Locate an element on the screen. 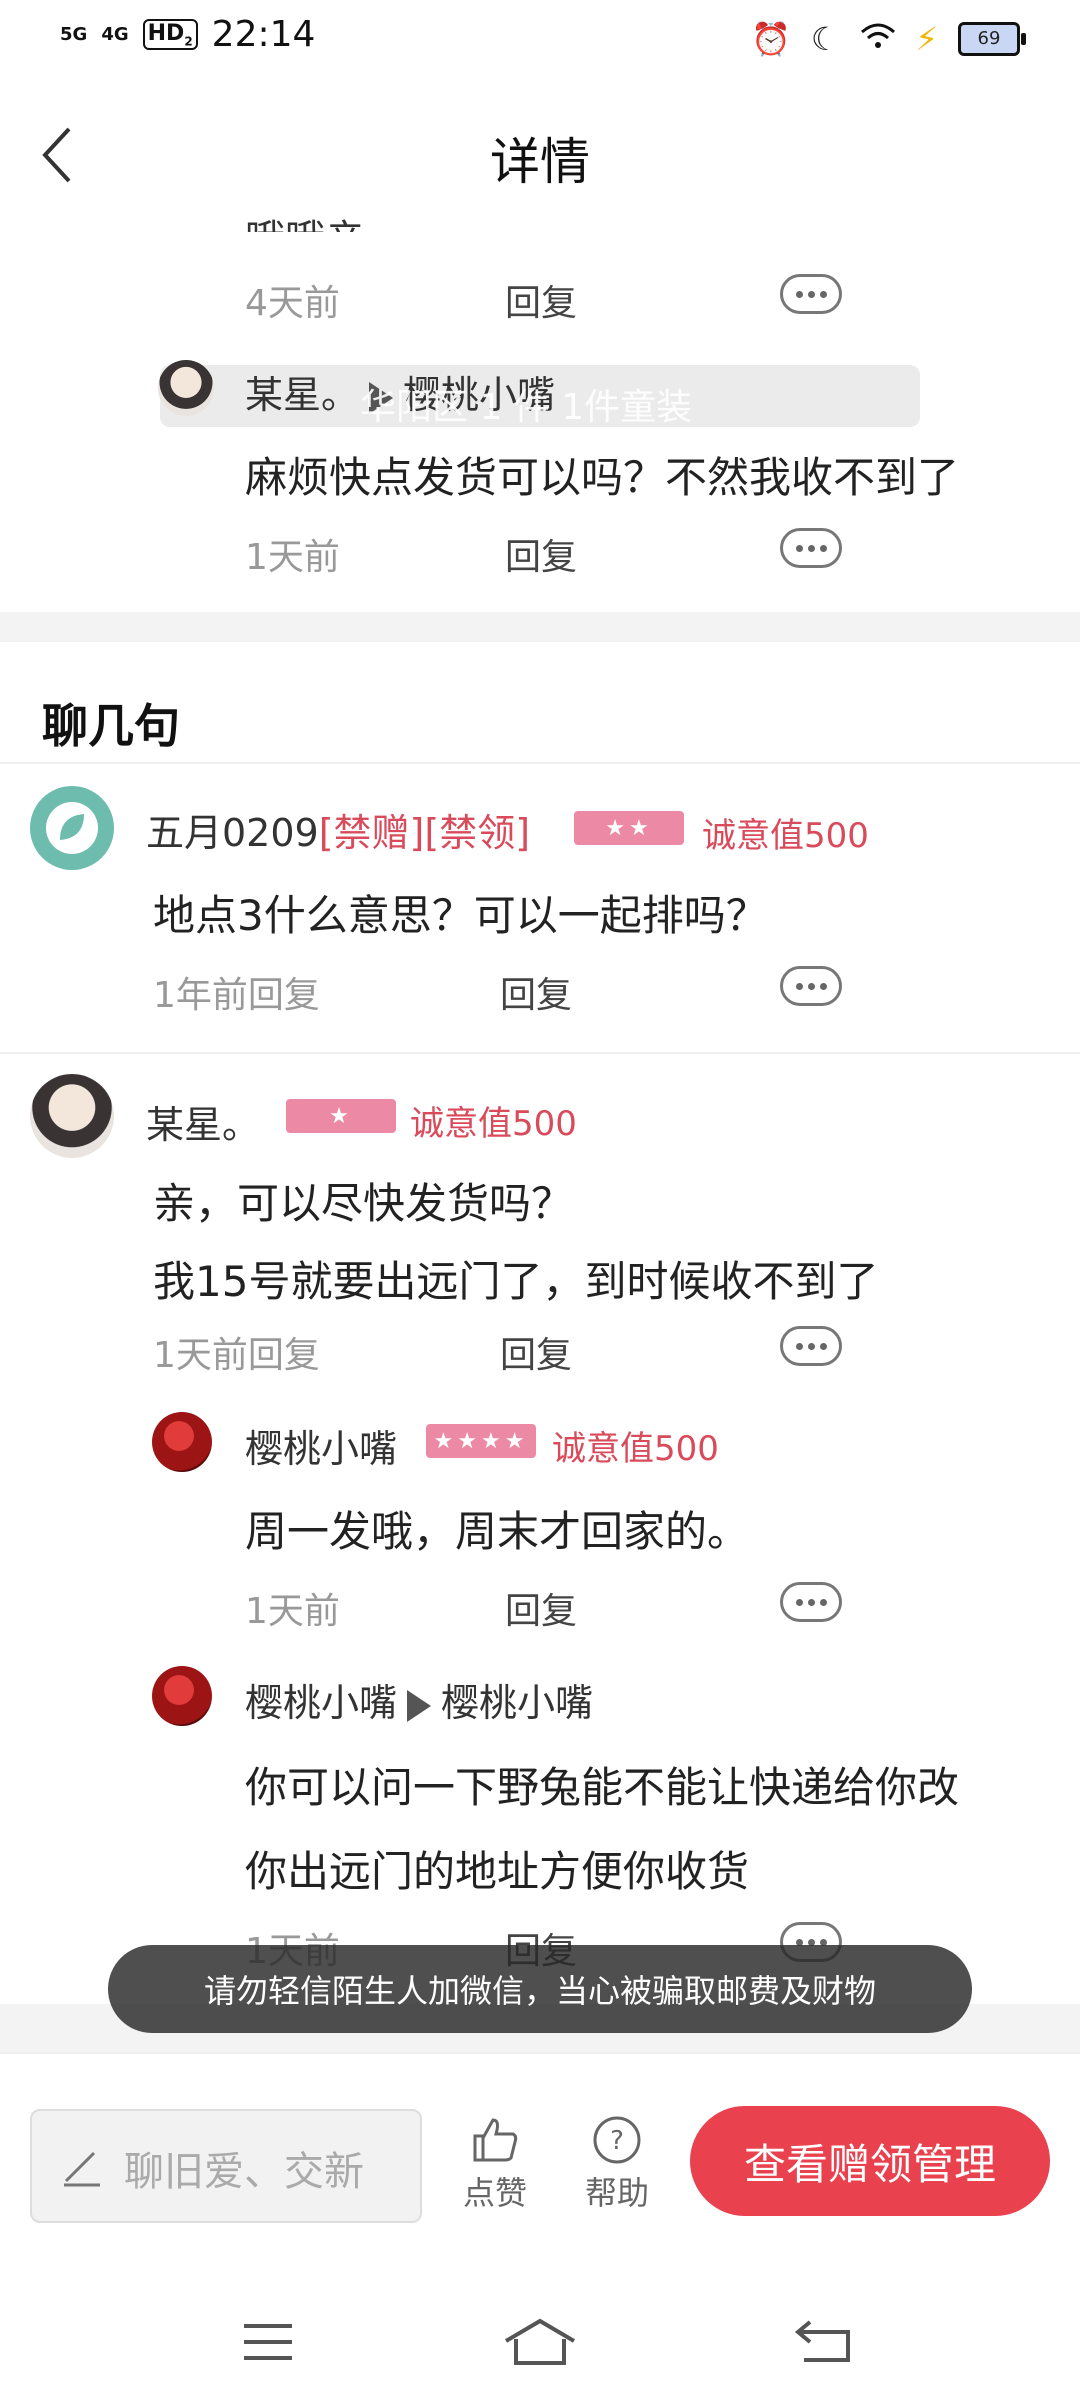 Image resolution: width=1080 pixels, height=2400 pixels. pen-icon is located at coordinates (82, 2169).